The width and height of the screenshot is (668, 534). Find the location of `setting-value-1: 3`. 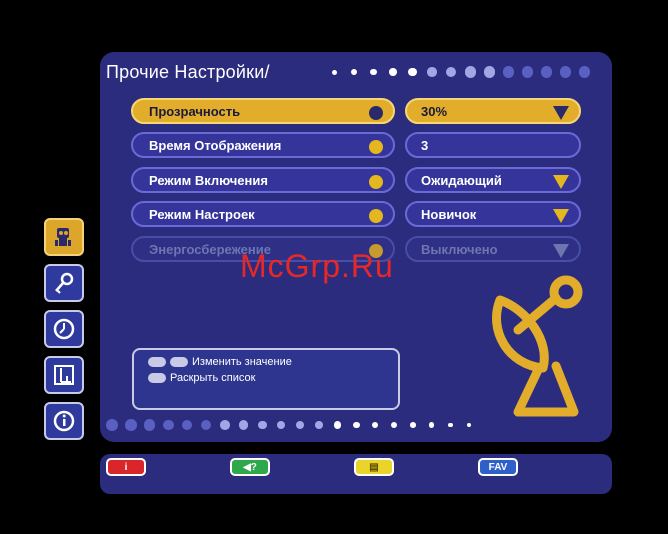

setting-value-1: 3 is located at coordinates (493, 145).